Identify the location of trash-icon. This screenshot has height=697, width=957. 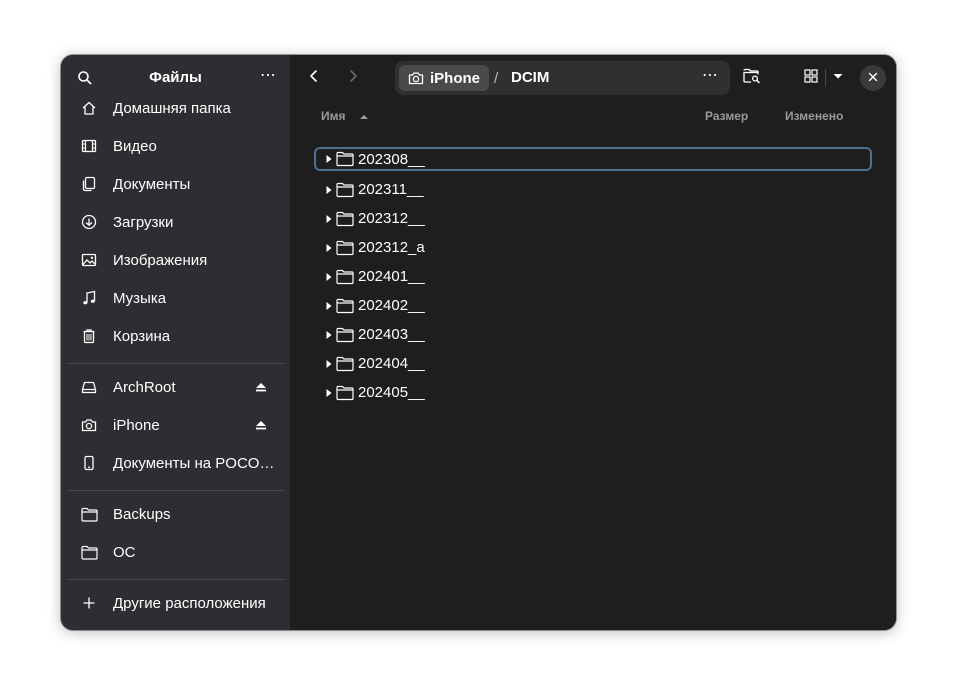
(89, 336).